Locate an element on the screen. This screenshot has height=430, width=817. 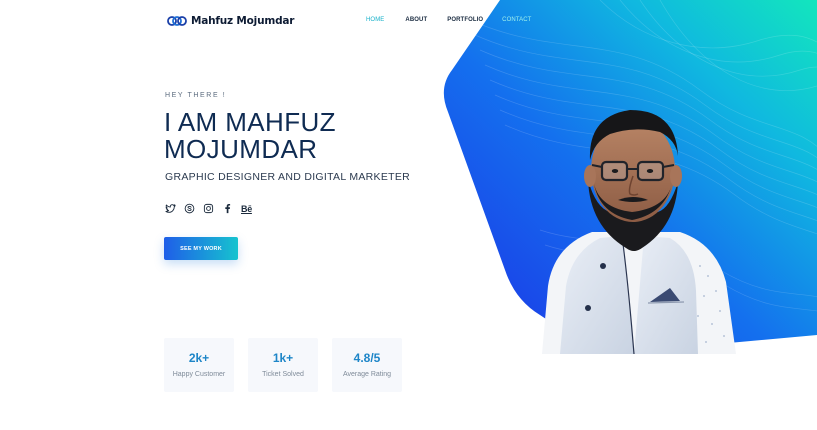
stat-value: 2k+ is located at coordinates (199, 358).